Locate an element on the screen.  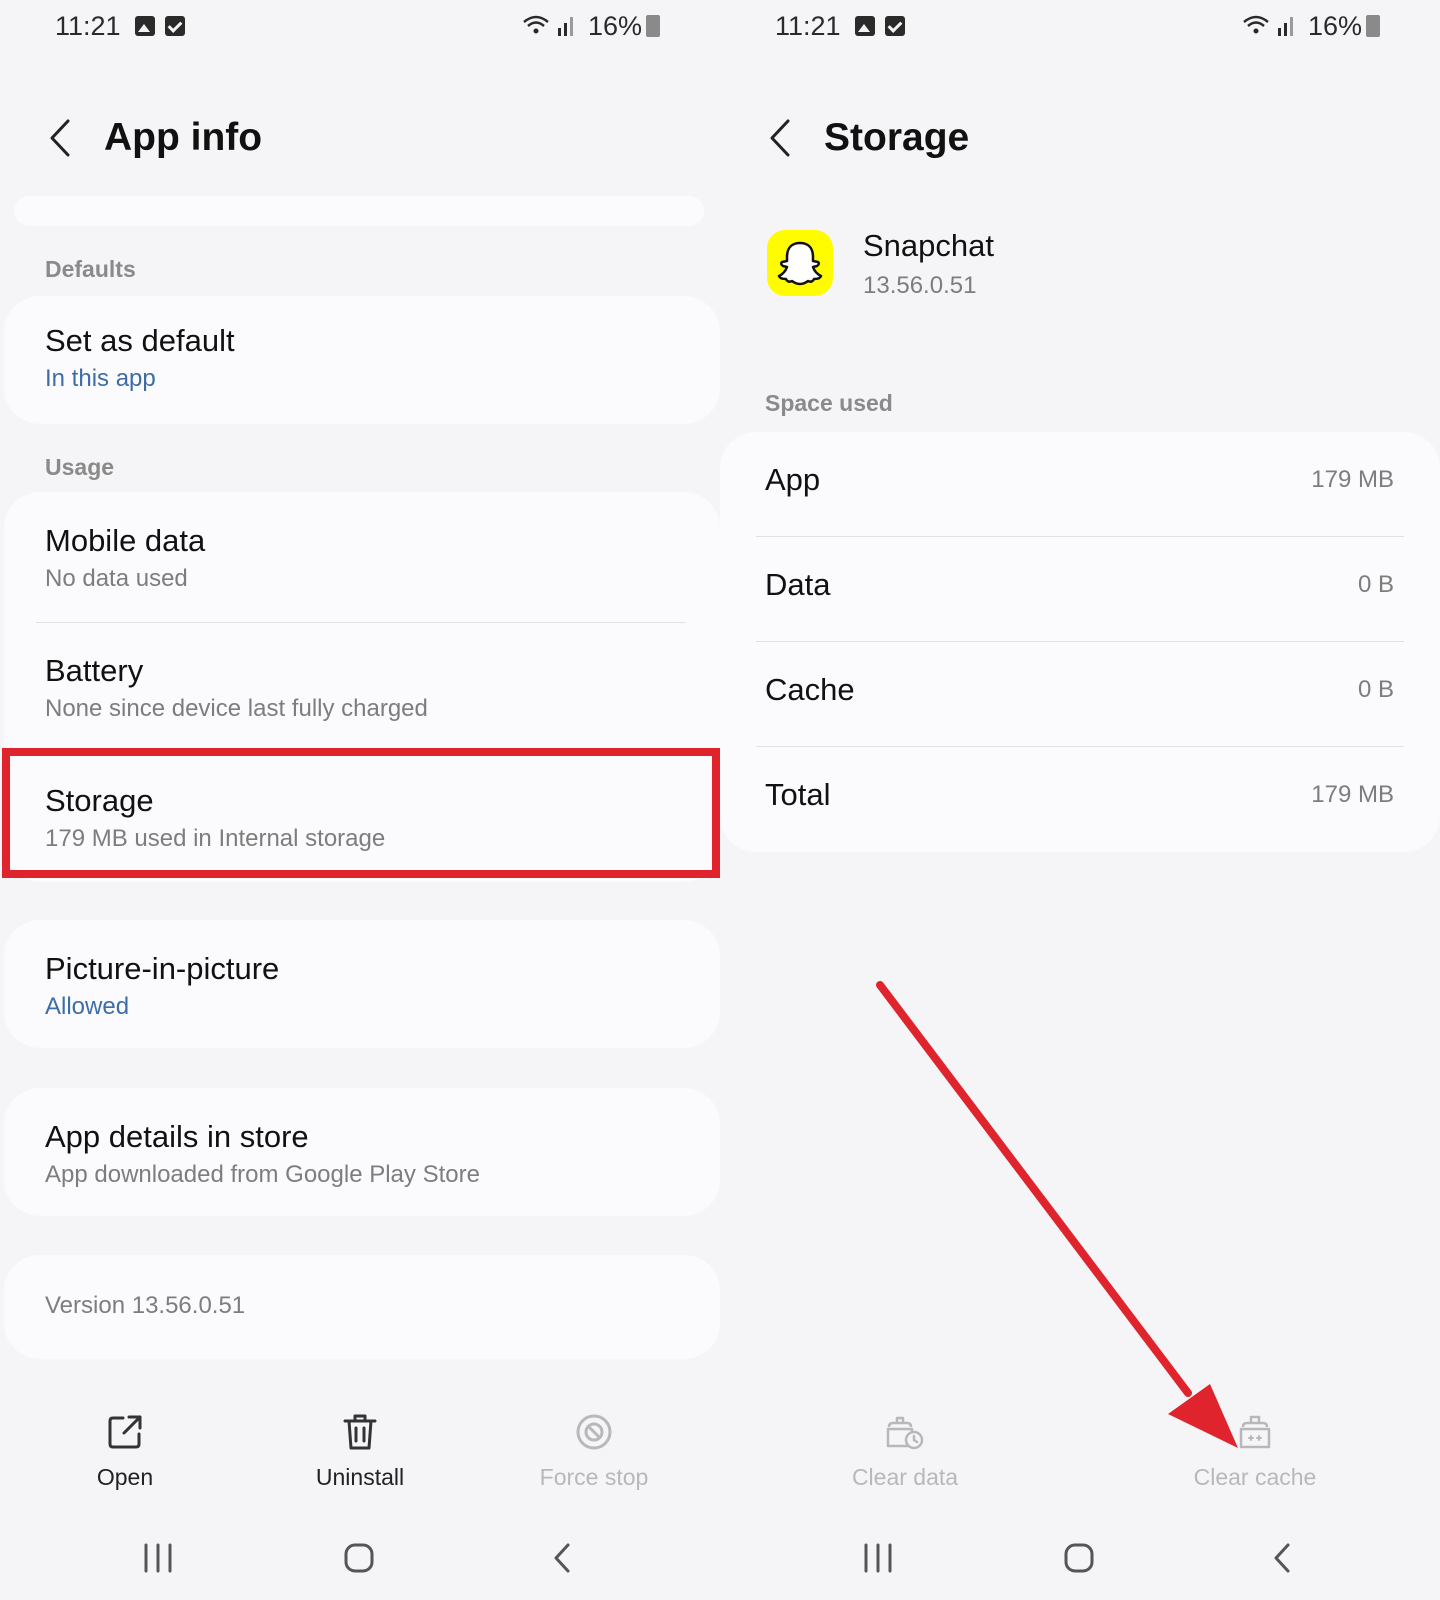
status-time-right: 11:21 is located at coordinates (808, 25).